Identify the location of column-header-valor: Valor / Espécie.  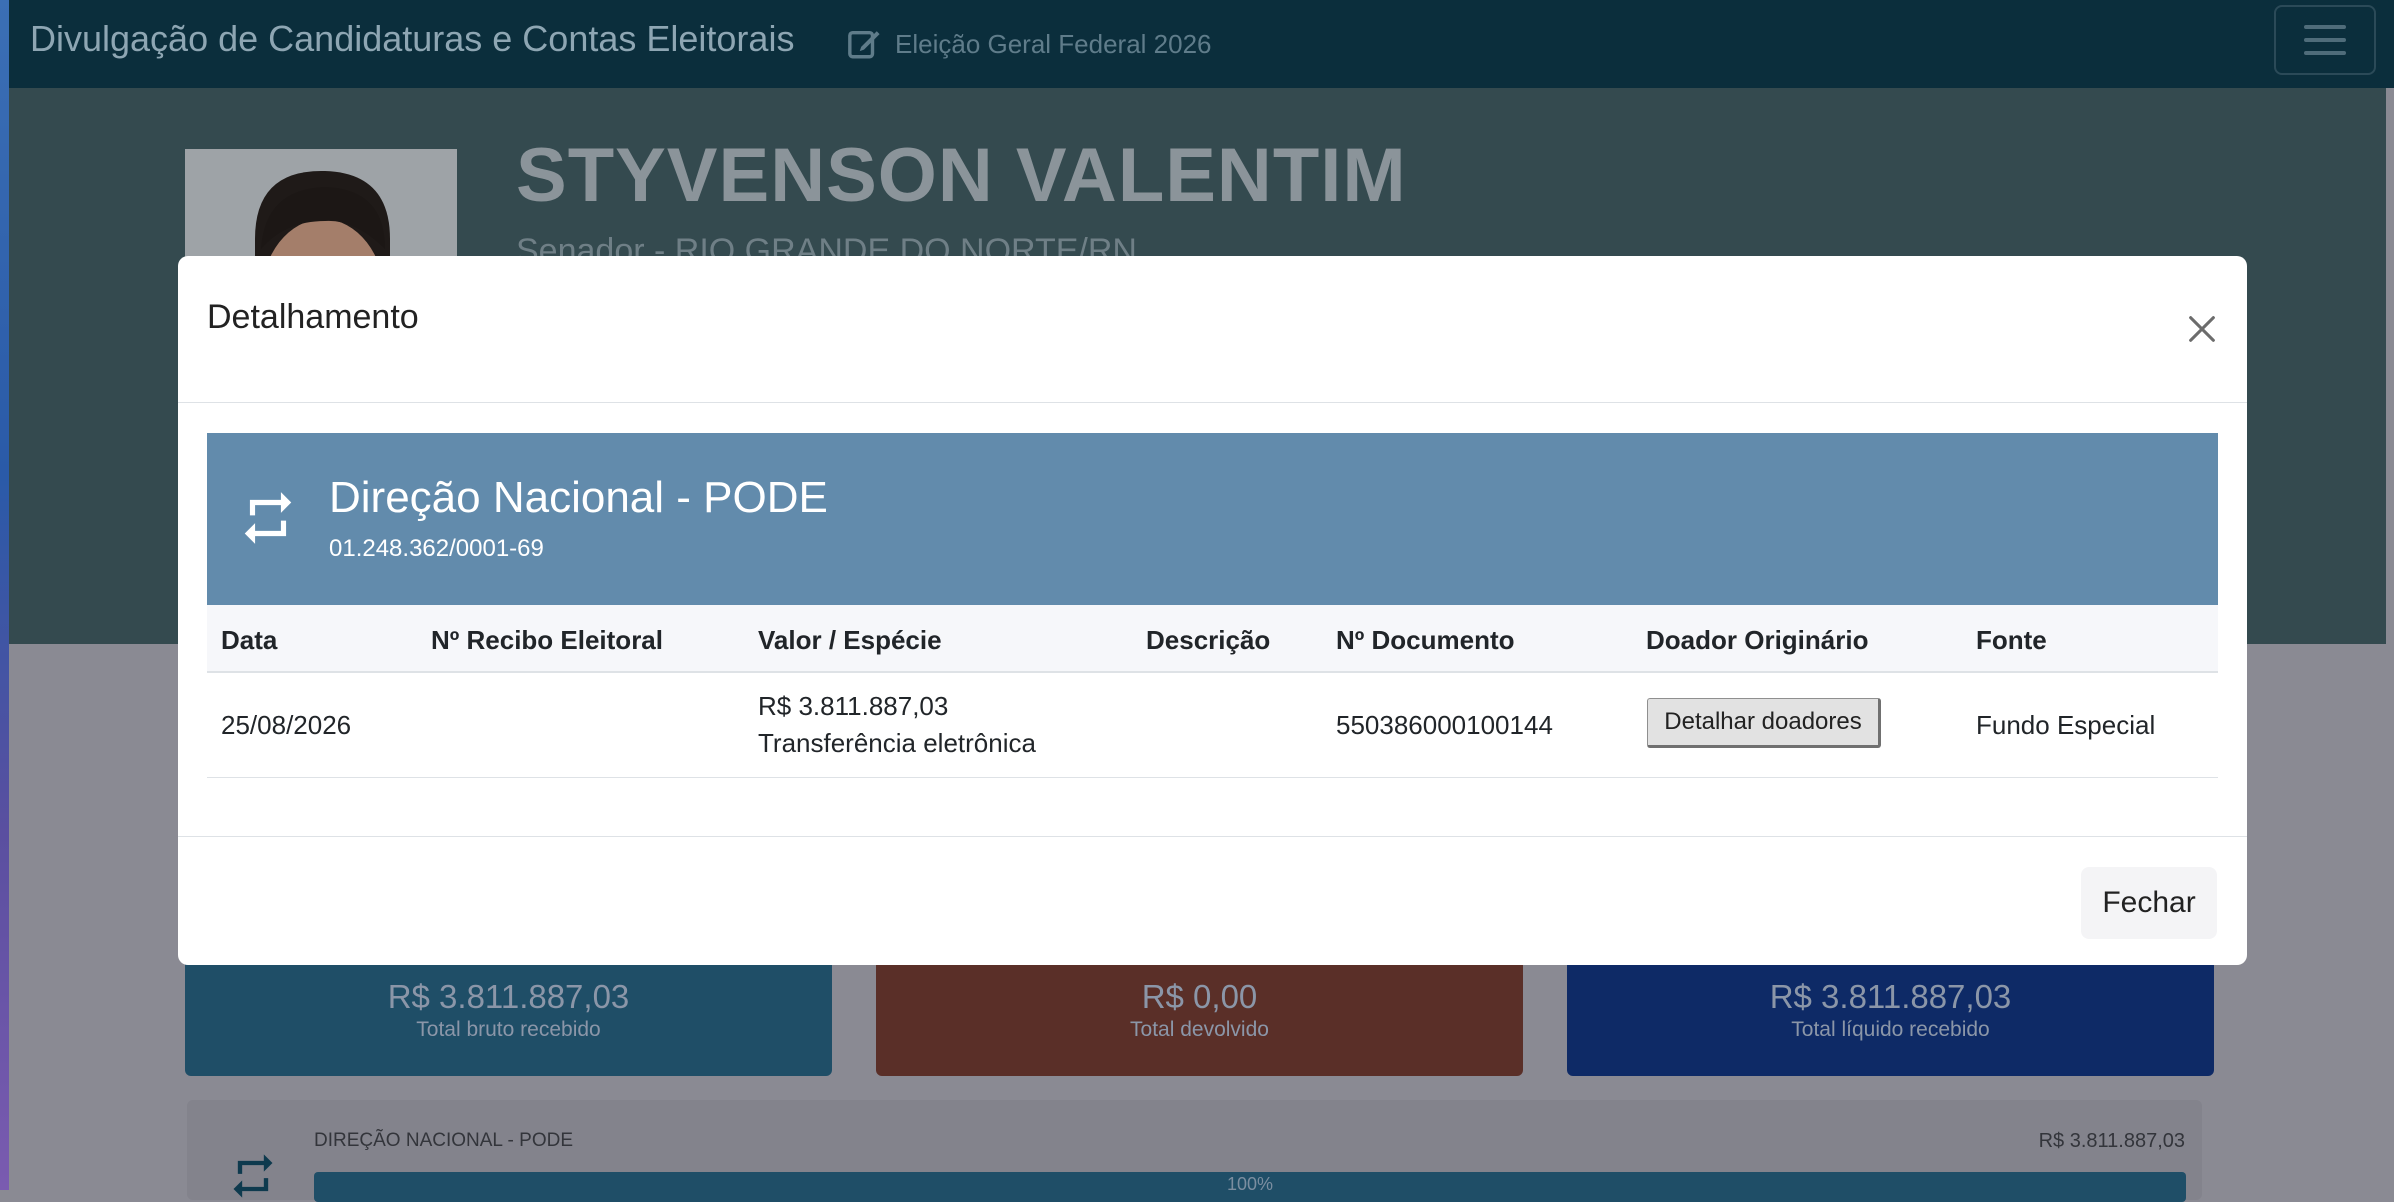
(850, 640).